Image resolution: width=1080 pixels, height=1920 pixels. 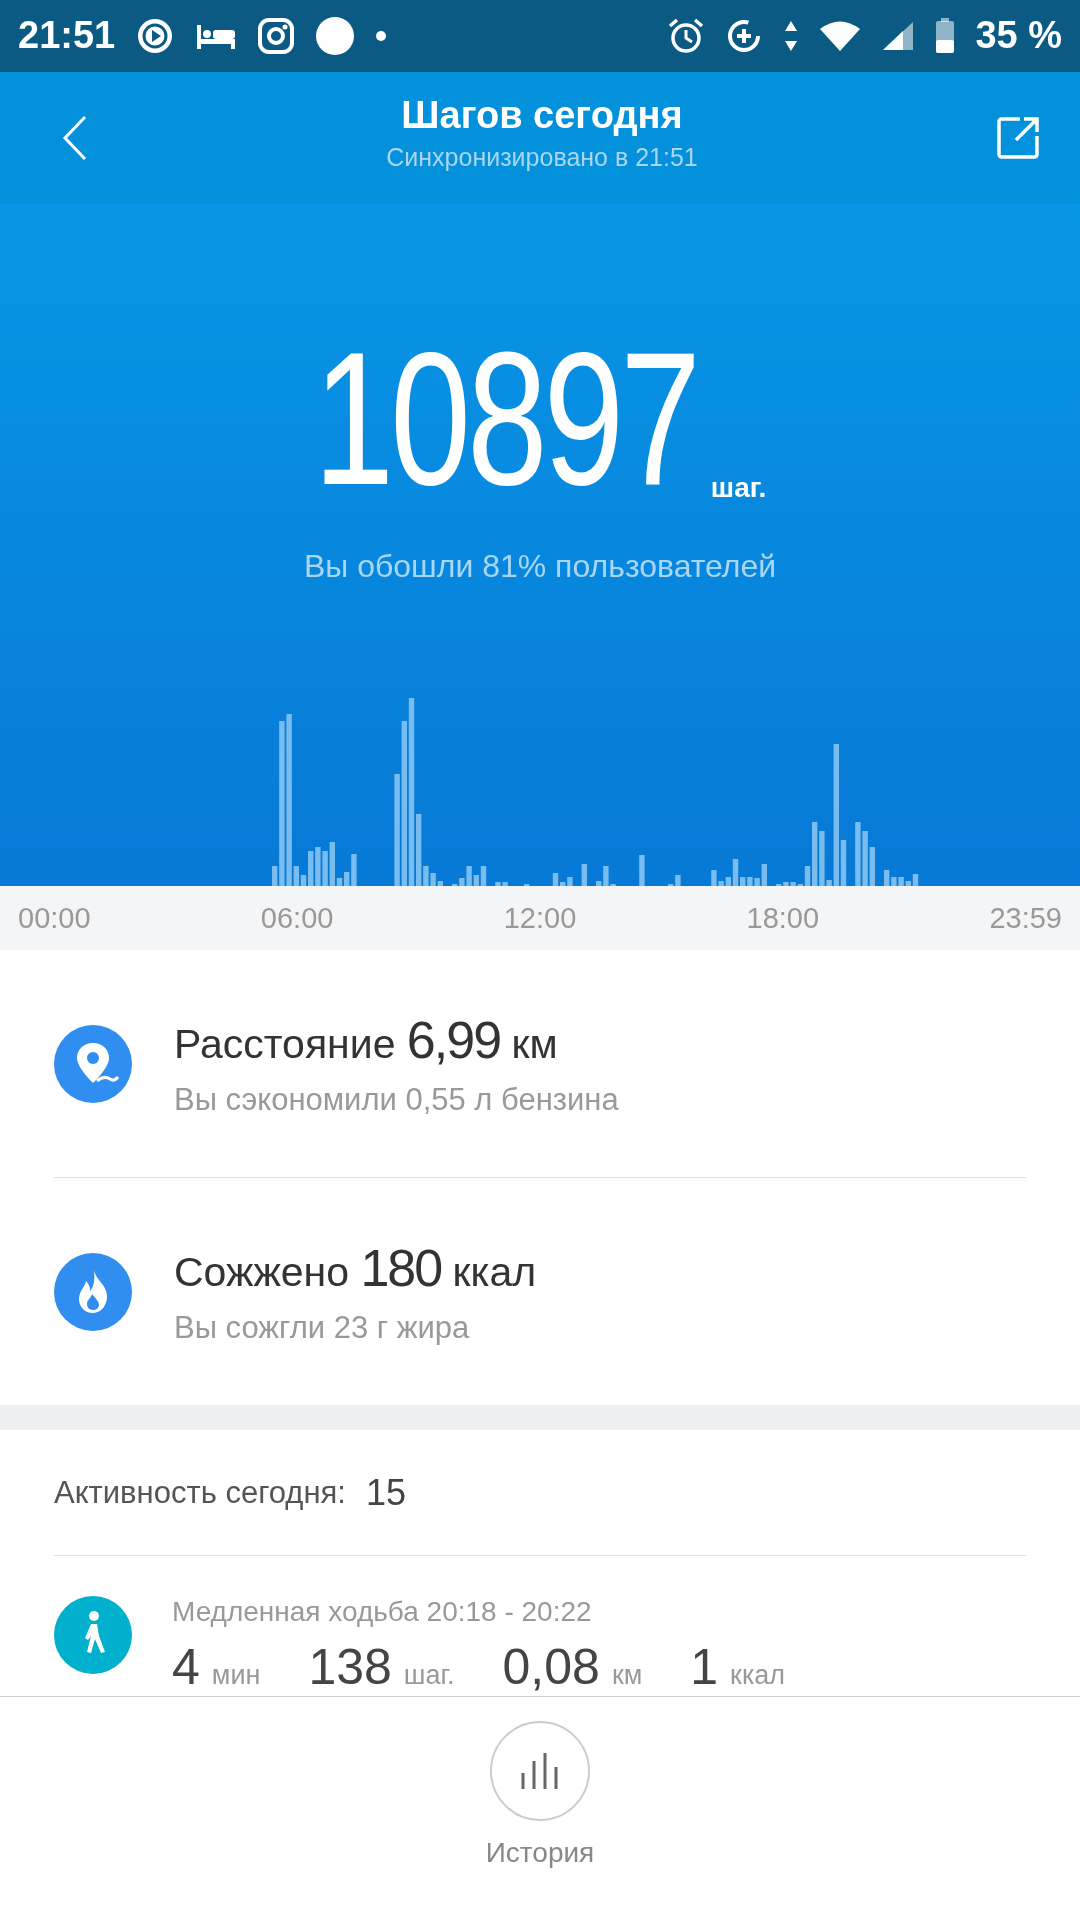 I want to click on time-label: 18:00, so click(x=783, y=918).